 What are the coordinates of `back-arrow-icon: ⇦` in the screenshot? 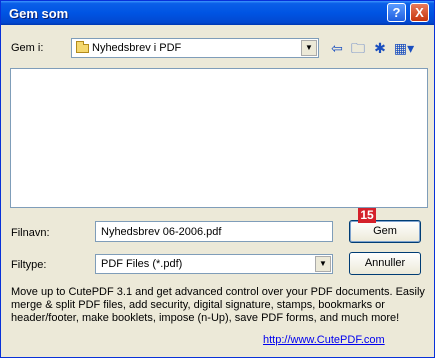 It's located at (337, 48).